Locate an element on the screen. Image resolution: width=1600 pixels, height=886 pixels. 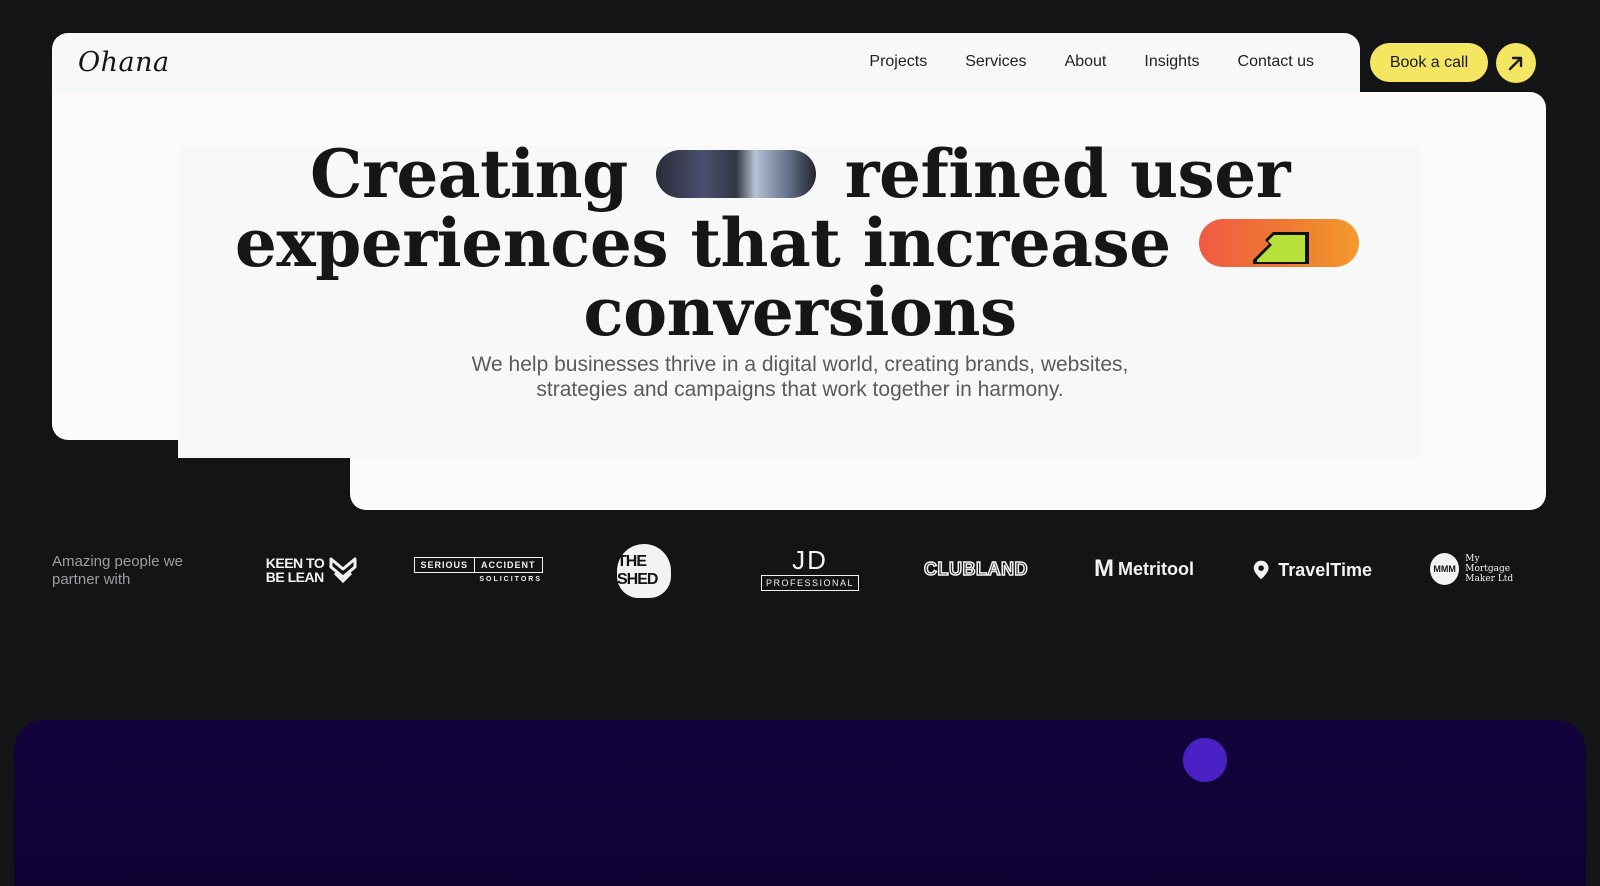
partner-logo-my-mortgage-maker: MMM My Mortgage Maker Ltd is located at coordinates (1476, 569).